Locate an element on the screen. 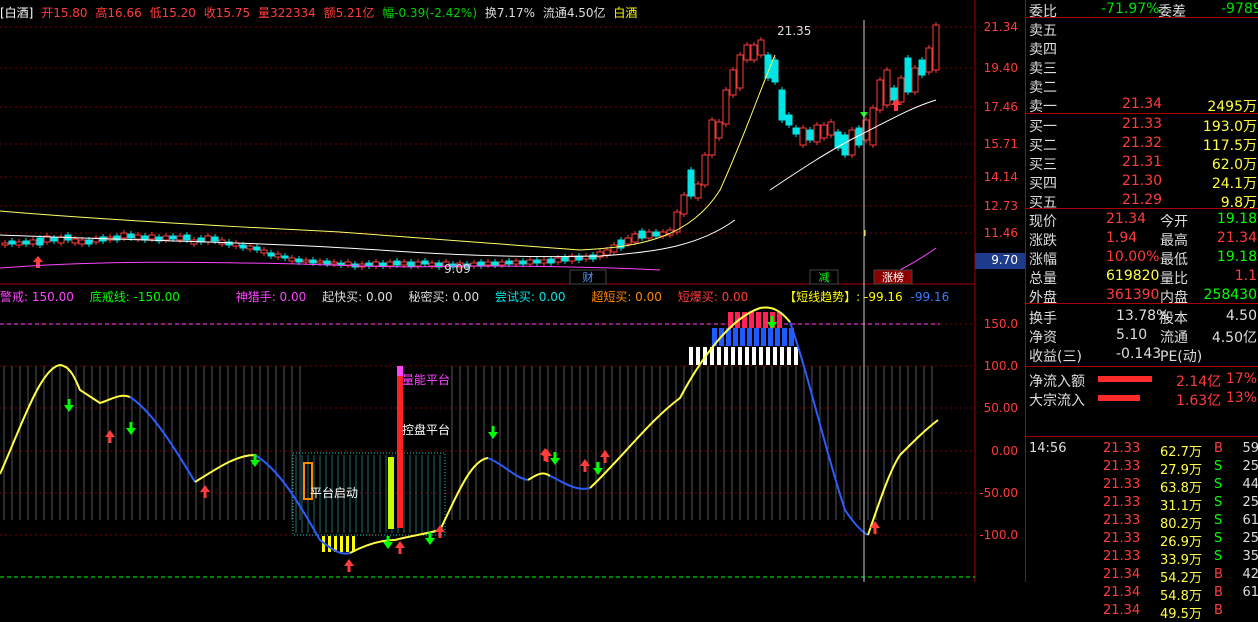 This screenshot has width=1258, height=622. stat-label-2: 最高 is located at coordinates (1174, 241).